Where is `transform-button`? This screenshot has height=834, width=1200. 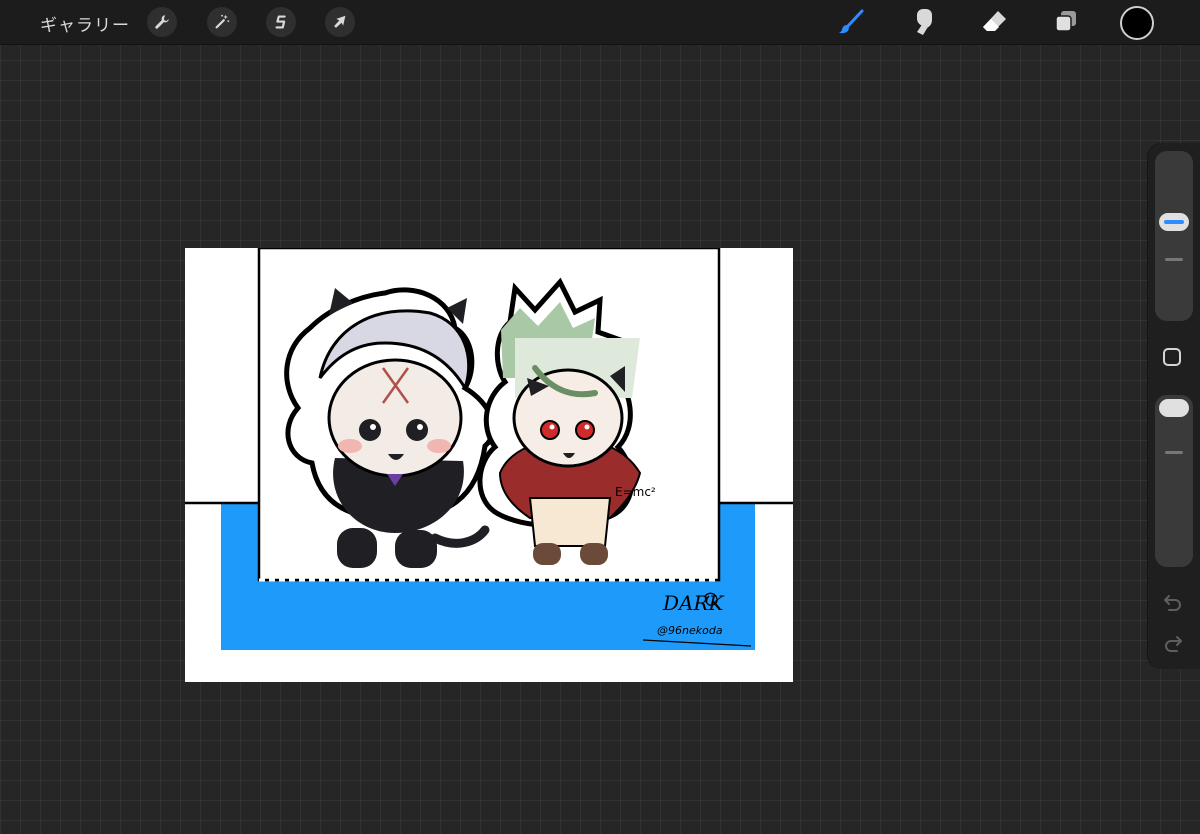
transform-button is located at coordinates (340, 22).